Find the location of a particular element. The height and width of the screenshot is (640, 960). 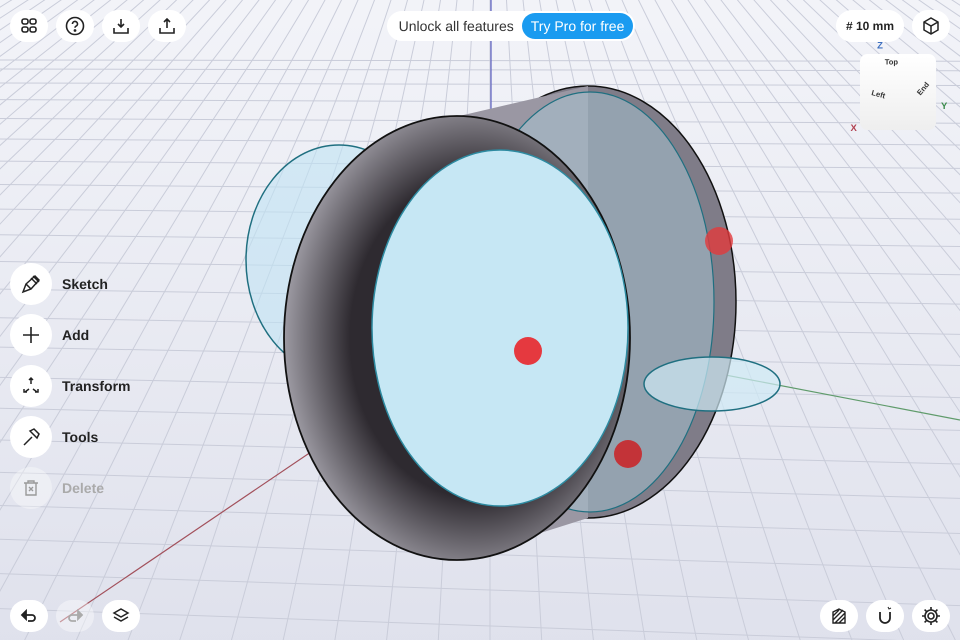

cube-icon is located at coordinates (930, 26).